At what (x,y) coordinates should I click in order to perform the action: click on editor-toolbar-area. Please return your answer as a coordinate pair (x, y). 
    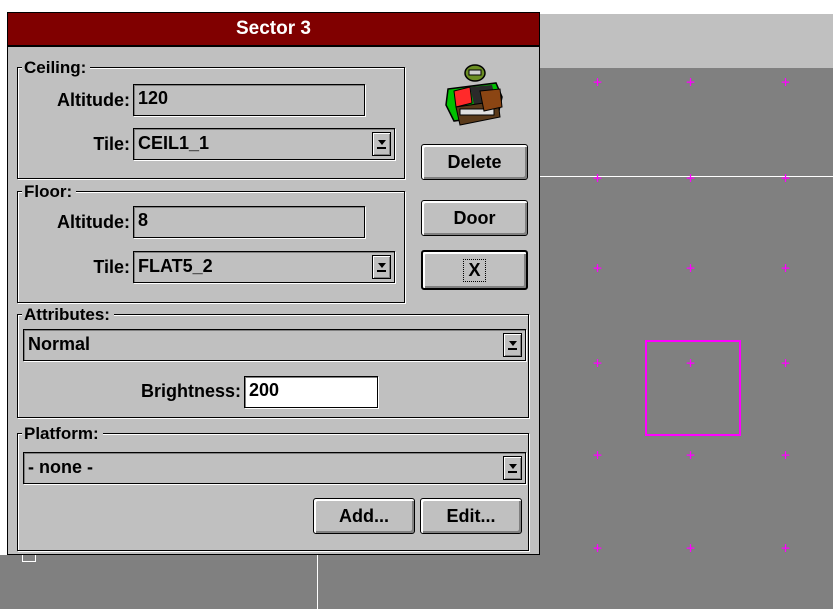
    Looking at the image, I should click on (686, 41).